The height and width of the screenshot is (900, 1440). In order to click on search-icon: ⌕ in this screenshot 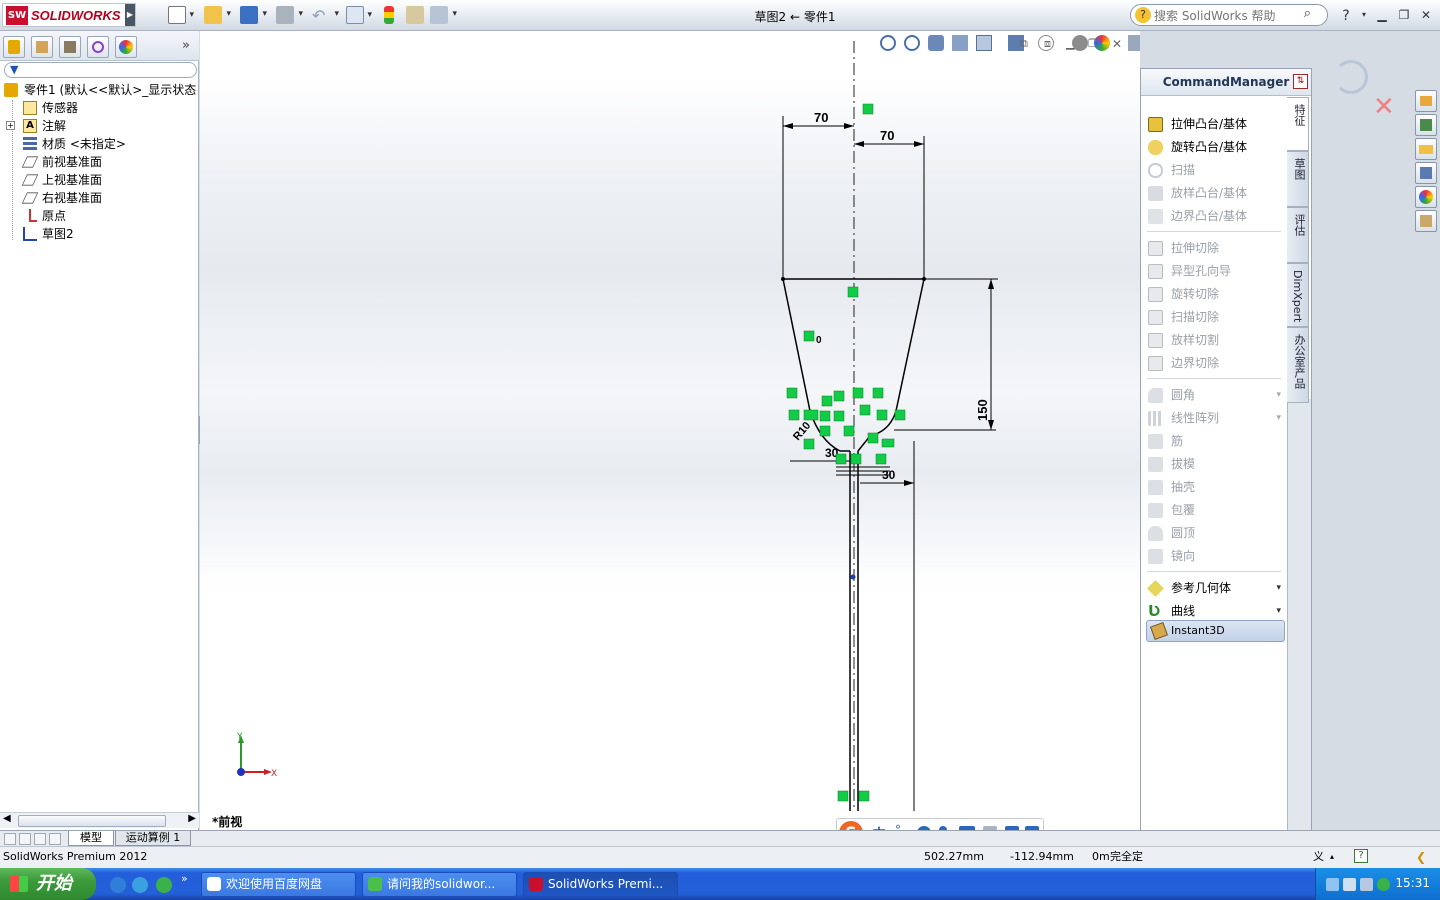, I will do `click(1307, 13)`.